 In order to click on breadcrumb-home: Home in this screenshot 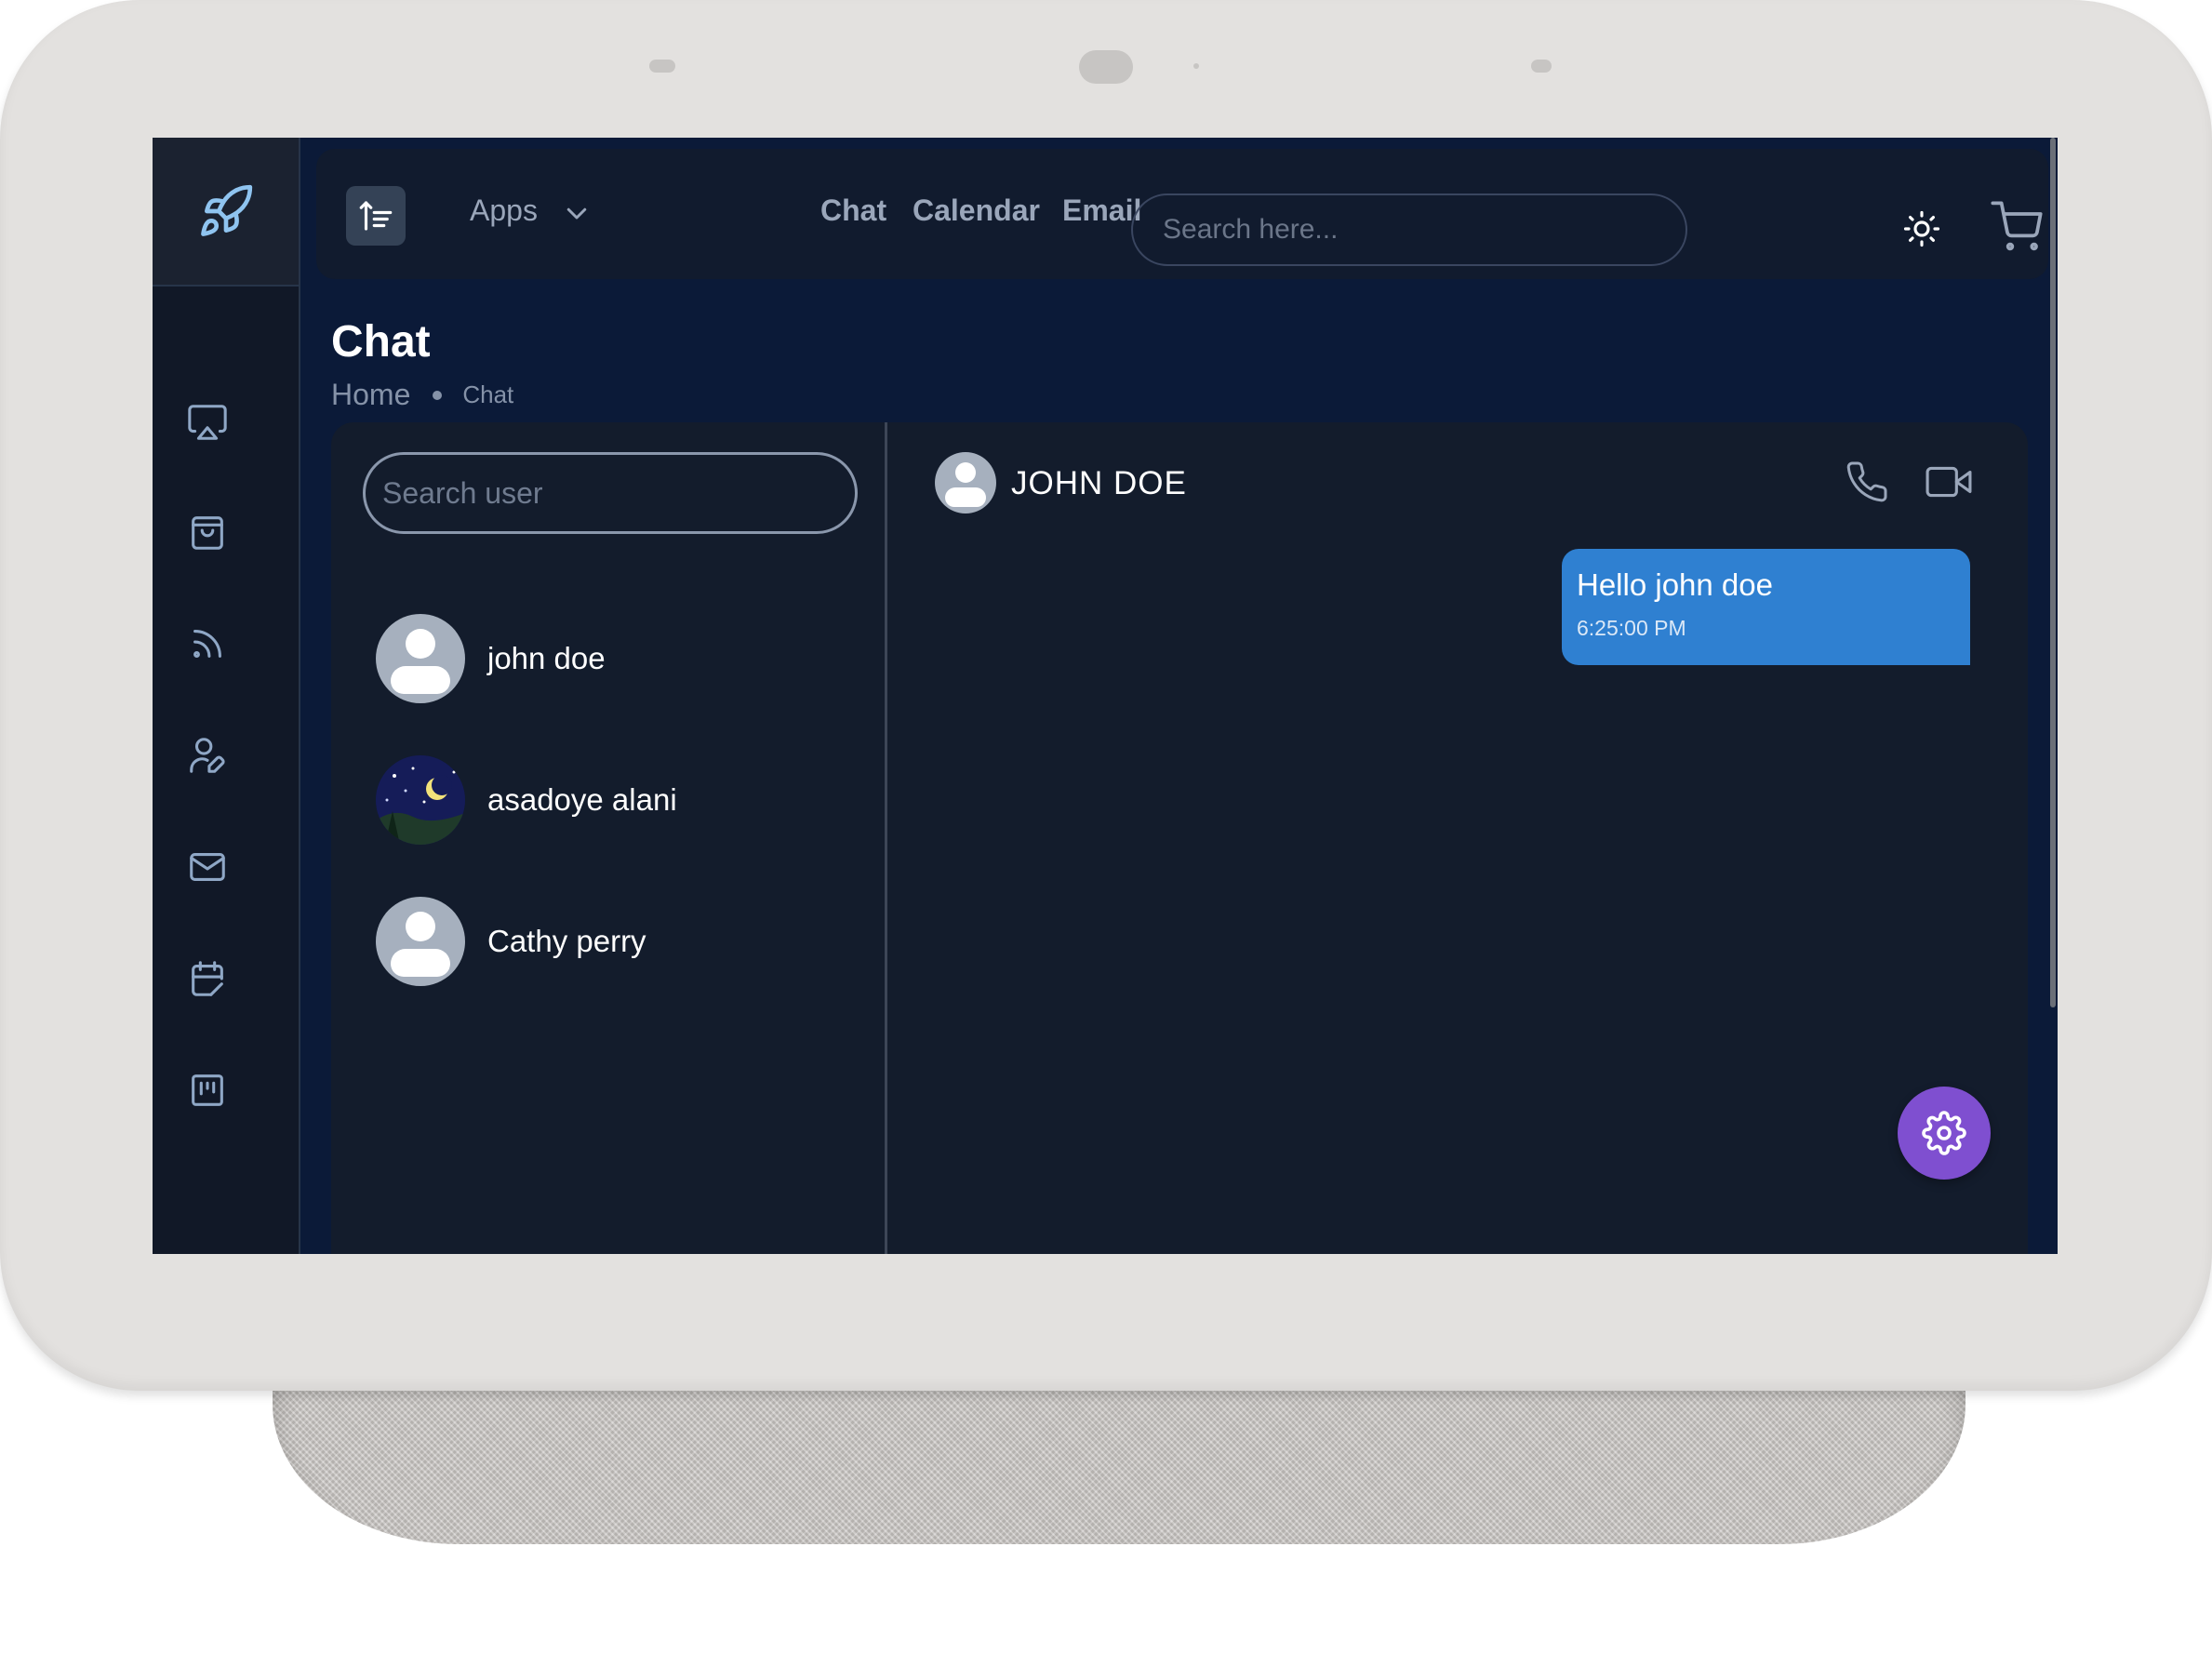, I will do `click(370, 395)`.